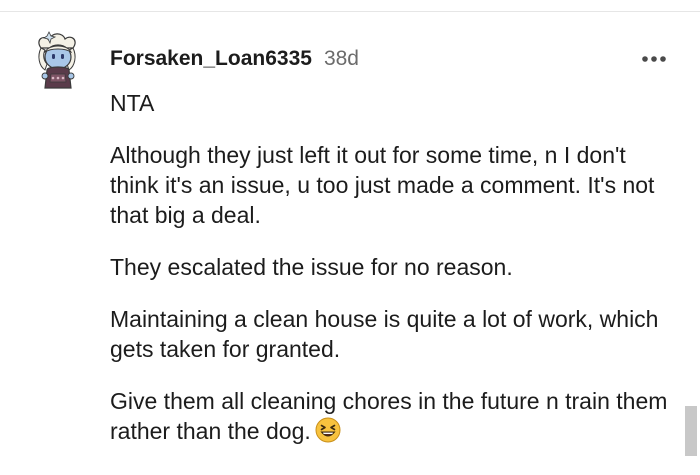 This screenshot has width=700, height=475. What do you see at coordinates (311, 267) in the screenshot?
I see `comment-paragraph: They escalated the issue for no reason.` at bounding box center [311, 267].